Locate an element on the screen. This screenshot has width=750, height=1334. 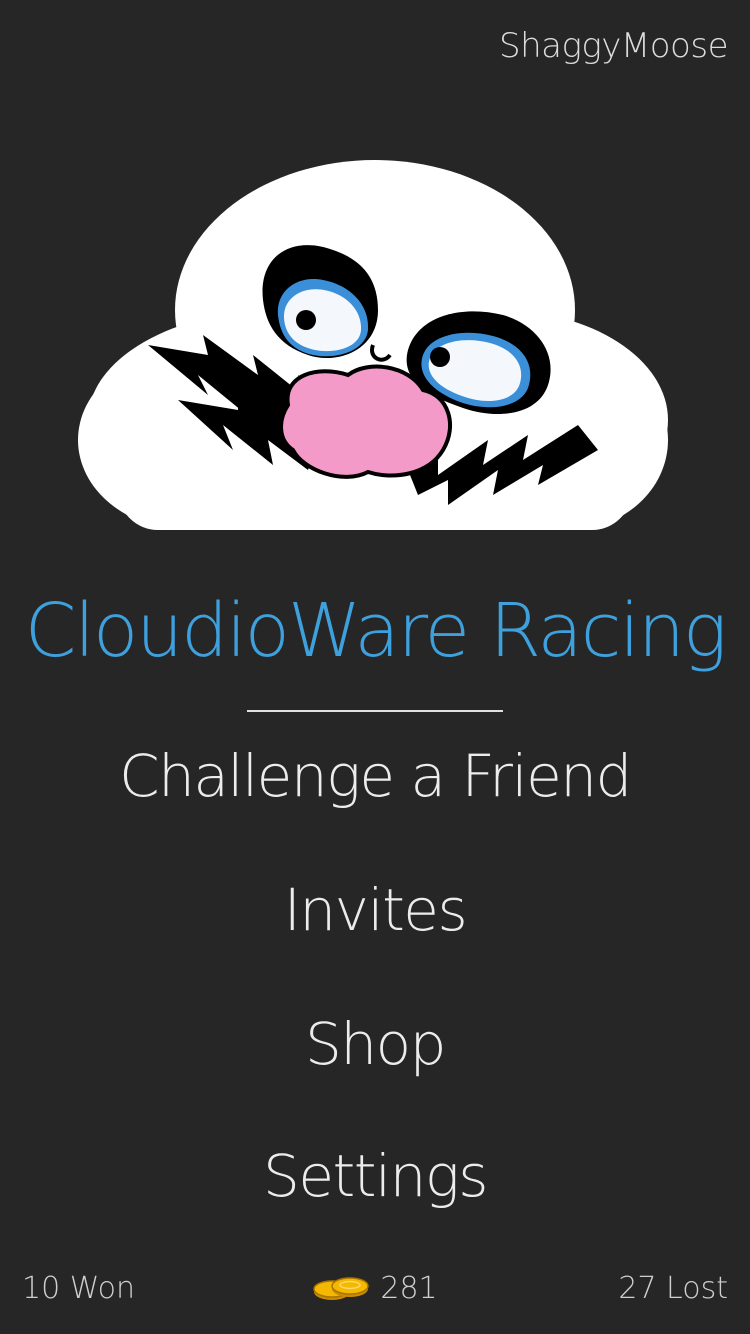
title-divider is located at coordinates (375, 711).